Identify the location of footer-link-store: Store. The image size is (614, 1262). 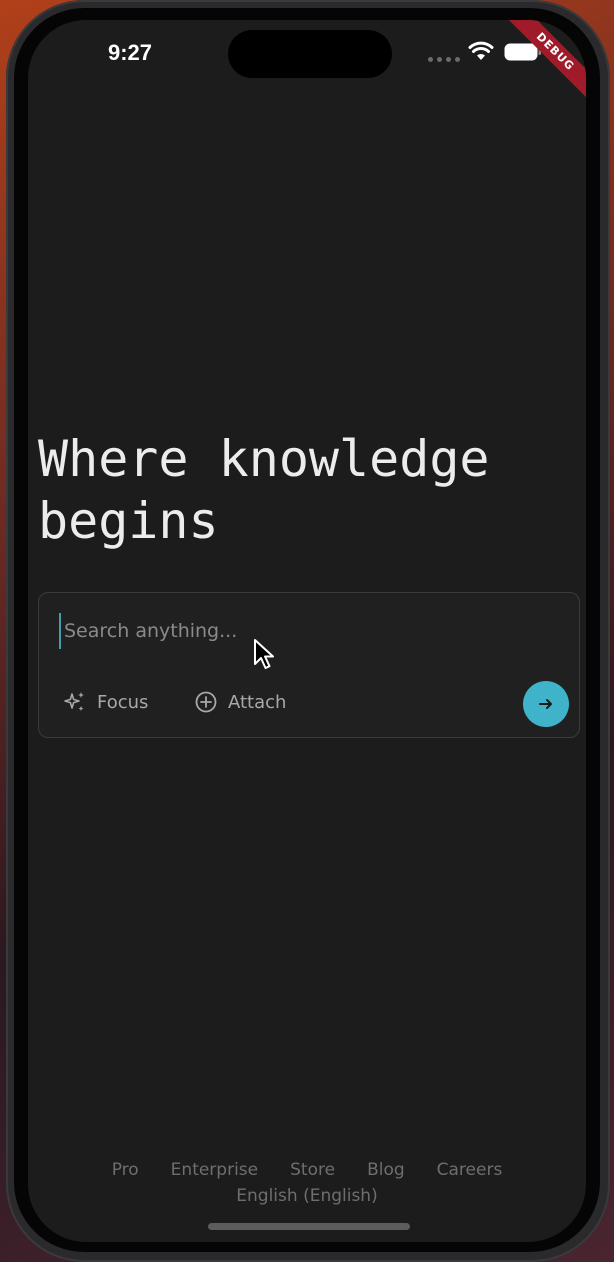
(312, 1170).